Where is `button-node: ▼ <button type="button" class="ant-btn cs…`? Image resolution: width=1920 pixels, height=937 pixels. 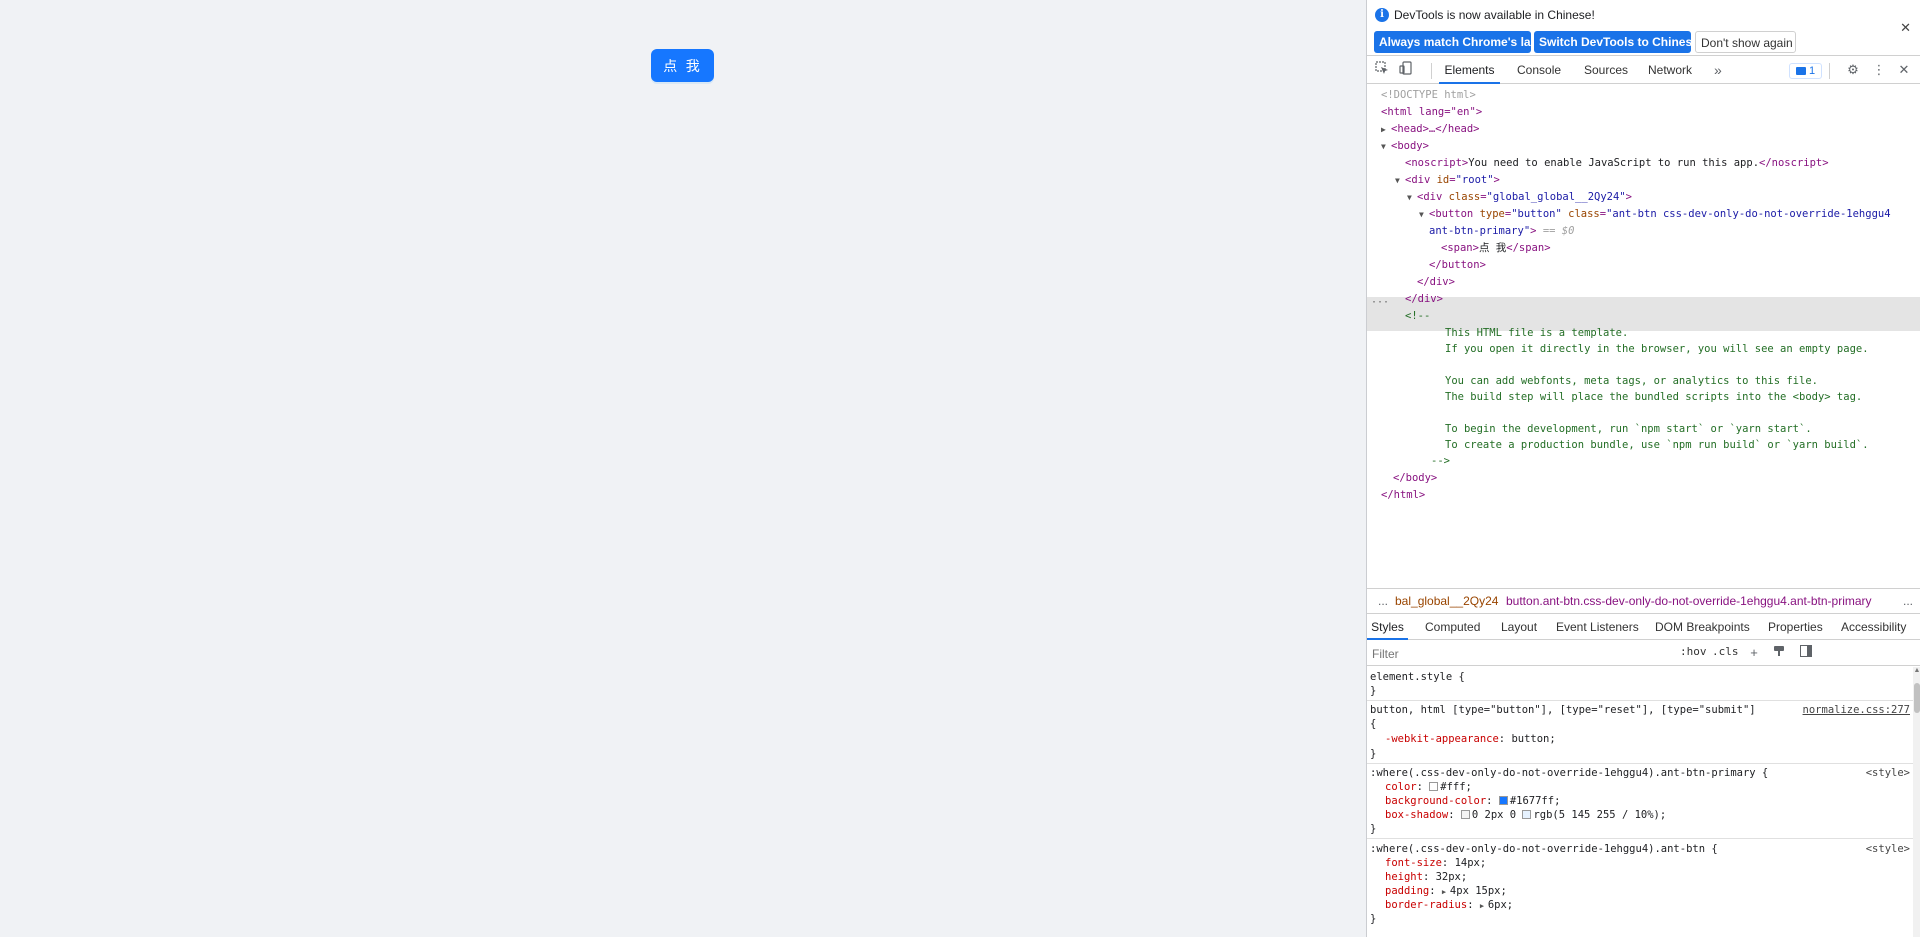 button-node: ▼ <button type="button" class="ant-btn cs… is located at coordinates (1655, 214).